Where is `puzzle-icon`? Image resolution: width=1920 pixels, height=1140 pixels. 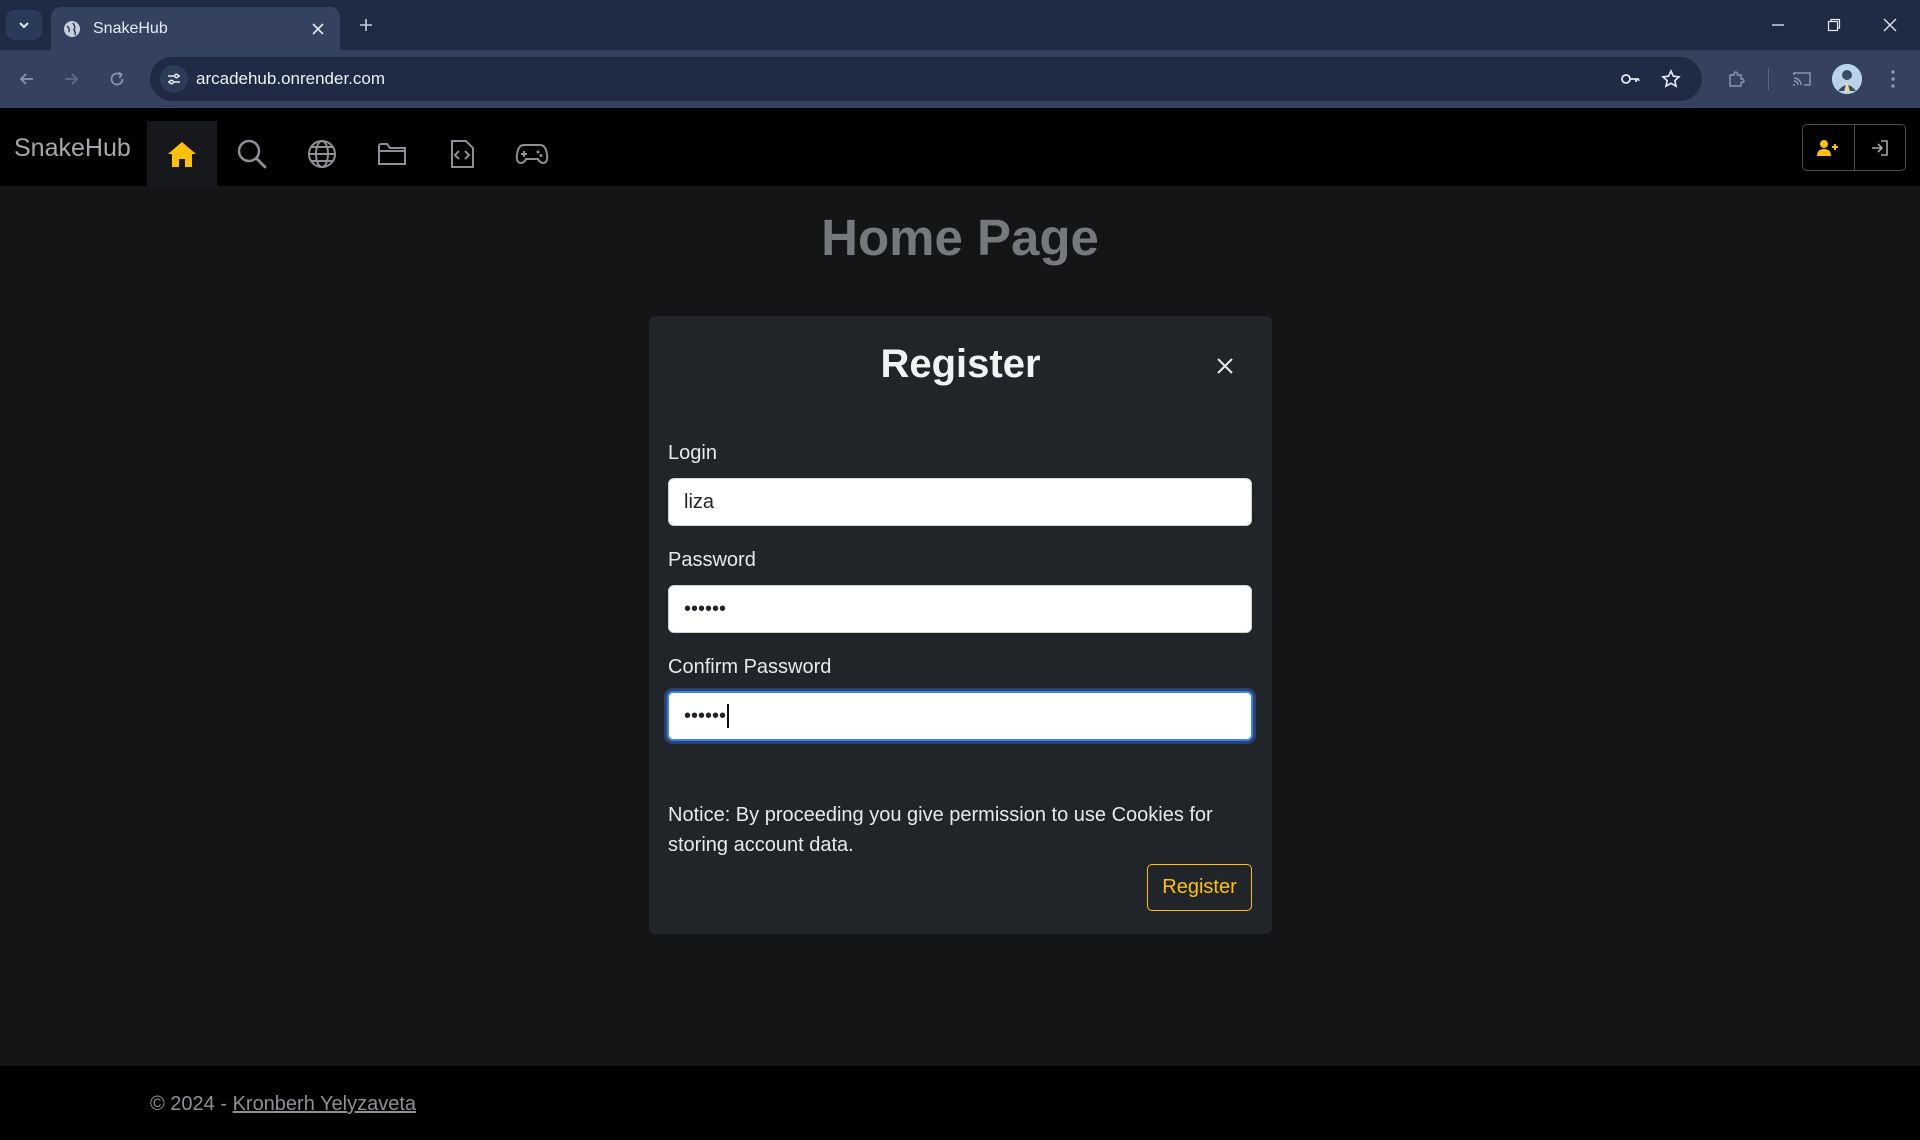 puzzle-icon is located at coordinates (1737, 79).